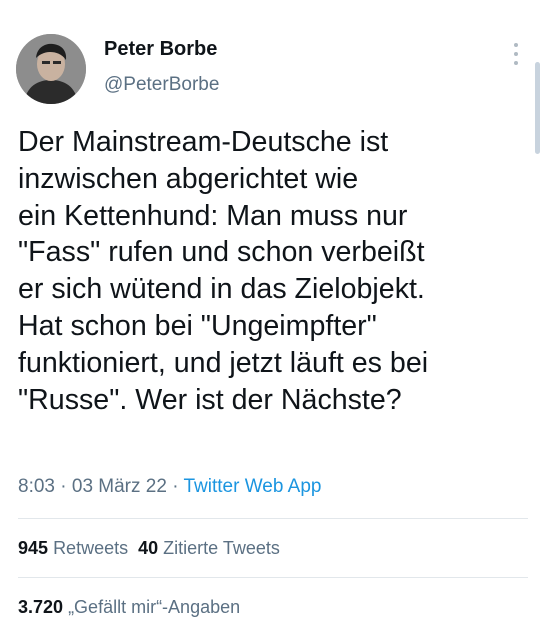 This screenshot has width=545, height=641. I want to click on retweets-count: 945, so click(33, 548).